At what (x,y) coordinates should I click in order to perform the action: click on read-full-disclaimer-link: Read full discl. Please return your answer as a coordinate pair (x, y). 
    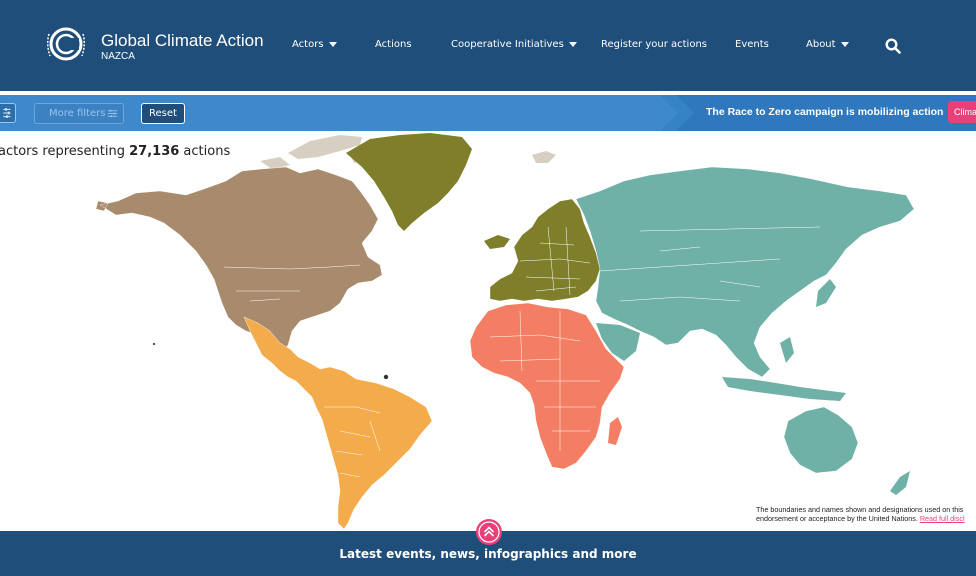
    Looking at the image, I should click on (942, 518).